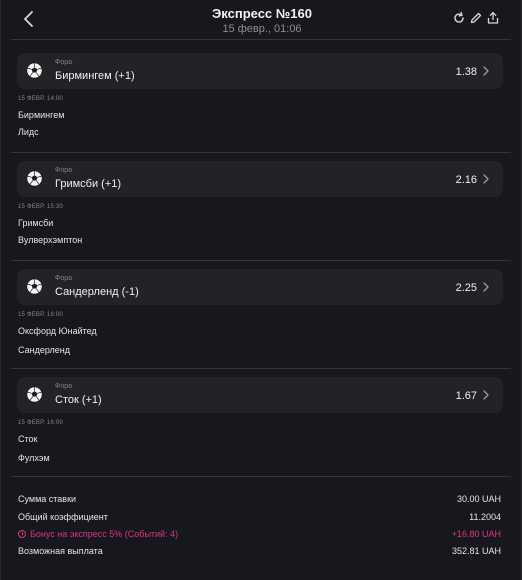 The width and height of the screenshot is (522, 580). Describe the element at coordinates (459, 18) in the screenshot. I see `refresh-icon` at that location.